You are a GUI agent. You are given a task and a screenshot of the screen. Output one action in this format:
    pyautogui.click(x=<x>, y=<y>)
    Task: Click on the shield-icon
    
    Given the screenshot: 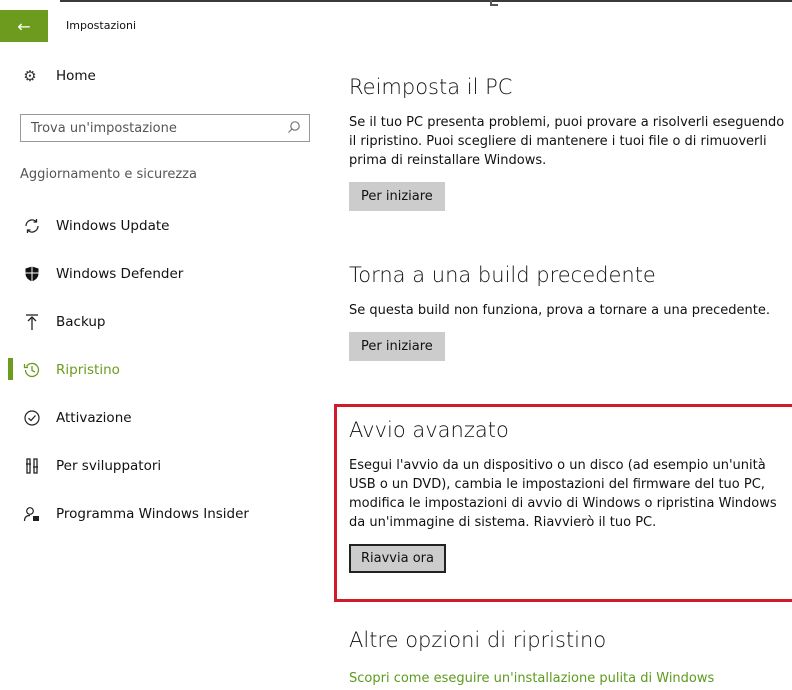 What is the action you would take?
    pyautogui.click(x=32, y=274)
    